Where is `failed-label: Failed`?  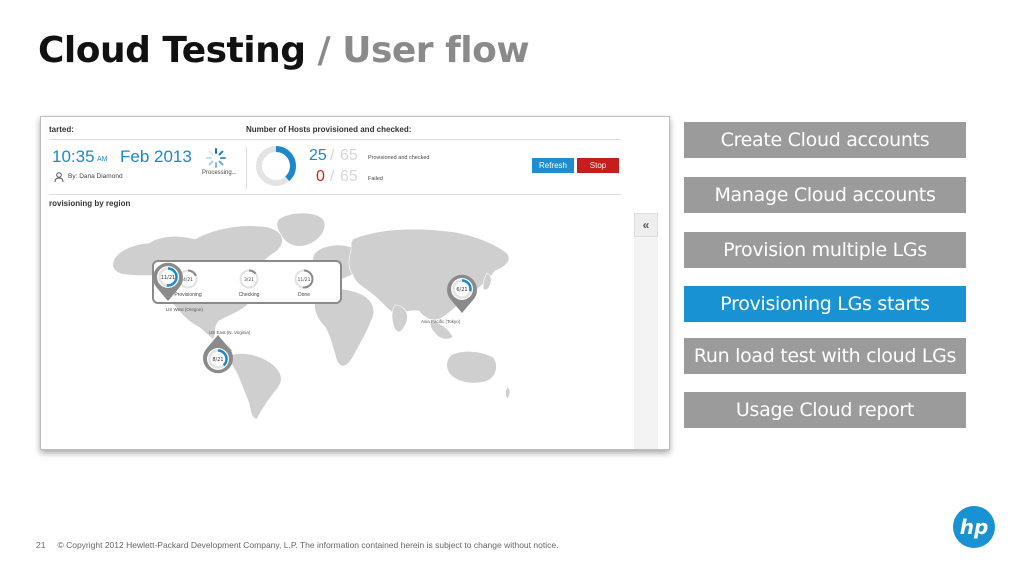 failed-label: Failed is located at coordinates (375, 179).